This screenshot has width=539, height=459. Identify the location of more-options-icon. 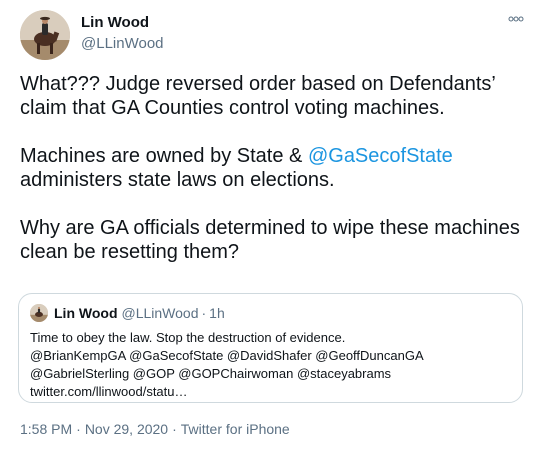
(516, 19).